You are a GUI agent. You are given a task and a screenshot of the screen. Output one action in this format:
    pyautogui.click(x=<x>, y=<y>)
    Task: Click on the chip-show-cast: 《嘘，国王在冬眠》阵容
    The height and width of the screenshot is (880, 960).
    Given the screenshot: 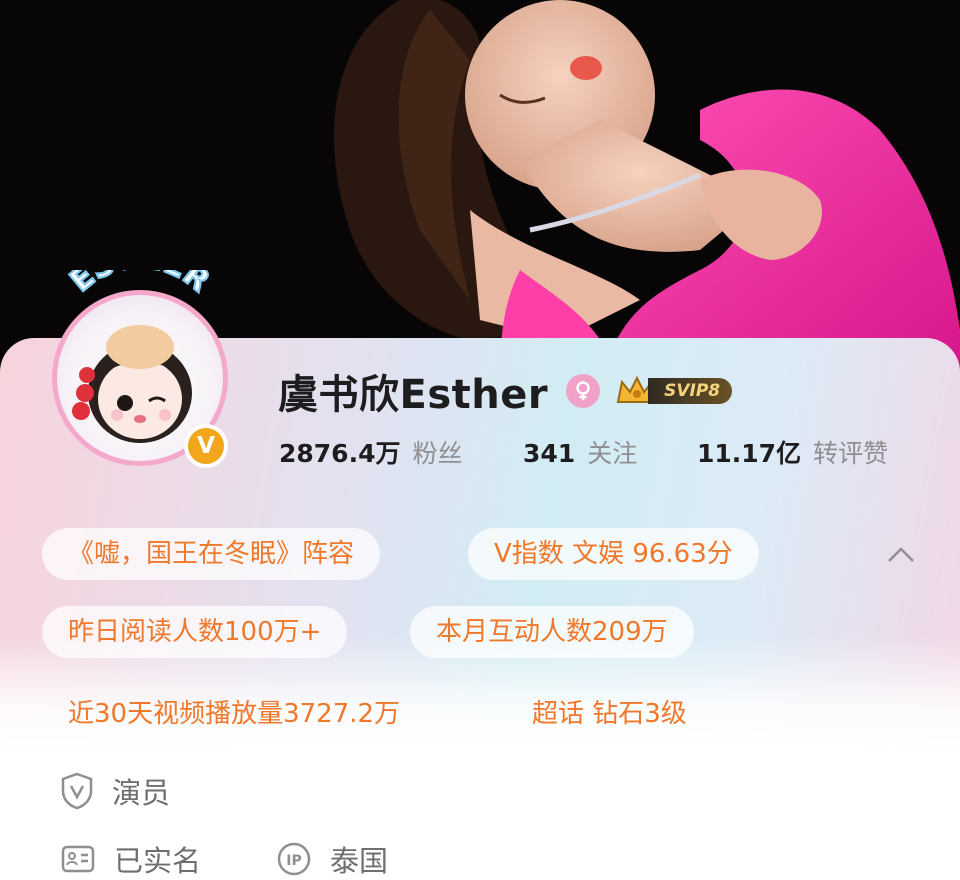 What is the action you would take?
    pyautogui.click(x=211, y=554)
    